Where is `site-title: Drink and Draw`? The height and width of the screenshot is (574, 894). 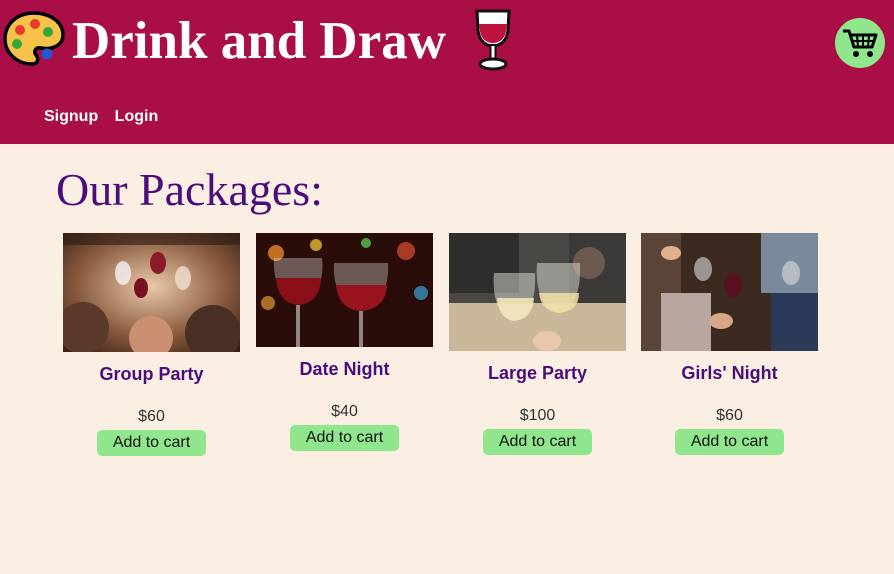
site-title: Drink and Draw is located at coordinates (259, 41).